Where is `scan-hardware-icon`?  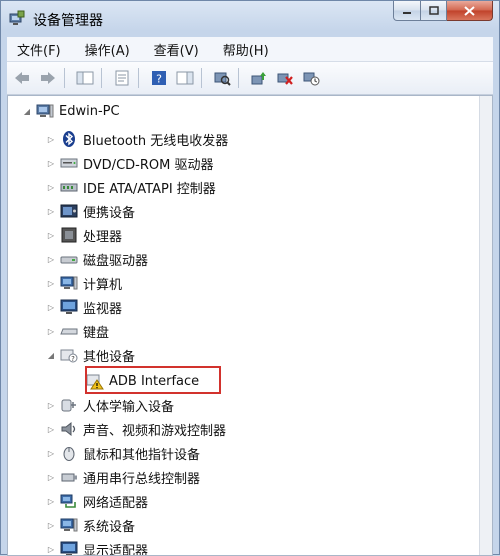 scan-hardware-icon is located at coordinates (222, 79).